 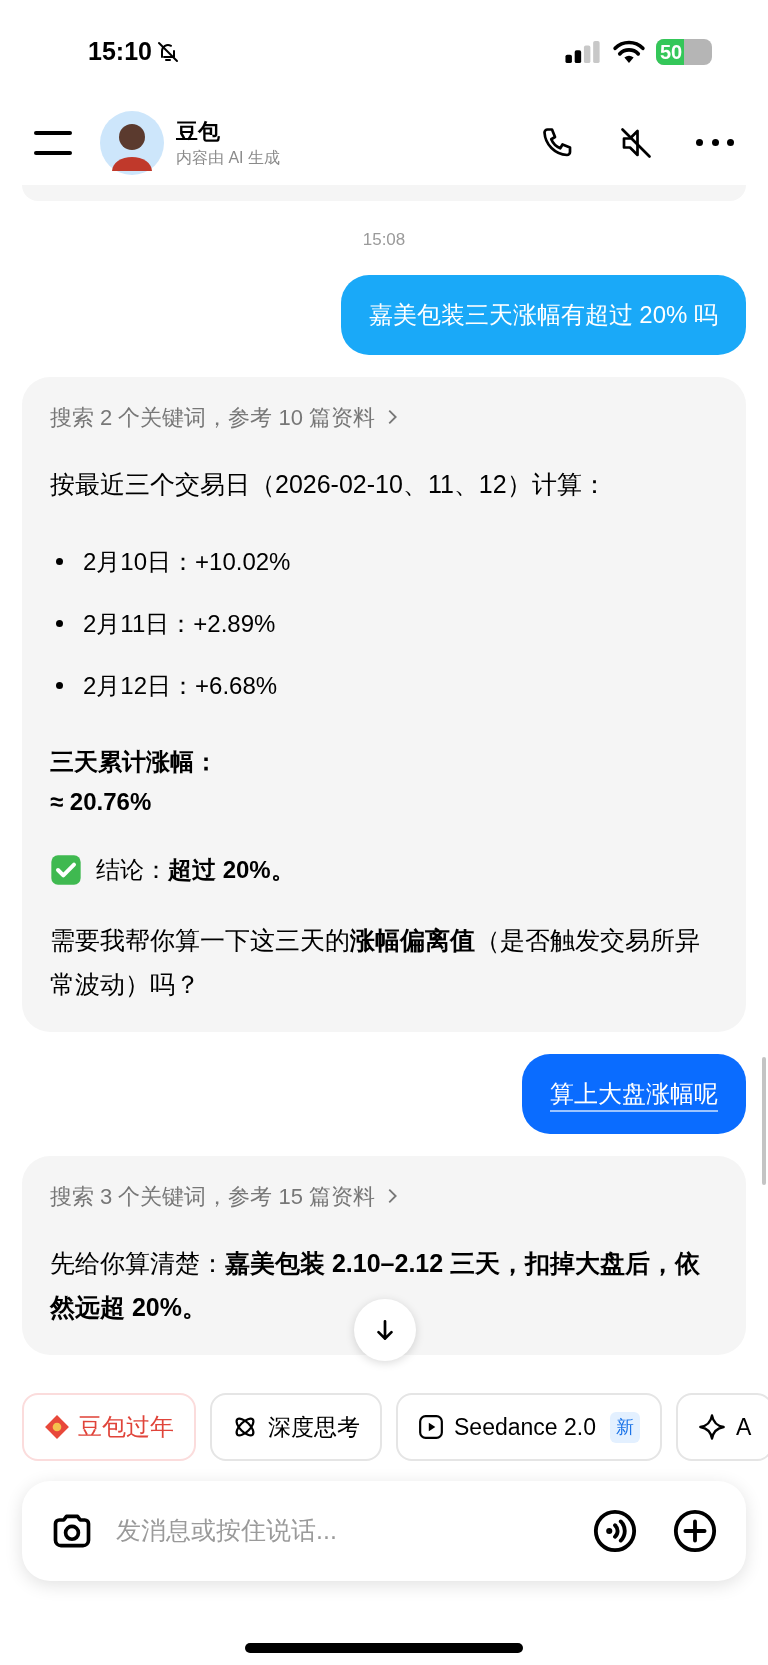 What do you see at coordinates (583, 52) in the screenshot?
I see `signal-icon` at bounding box center [583, 52].